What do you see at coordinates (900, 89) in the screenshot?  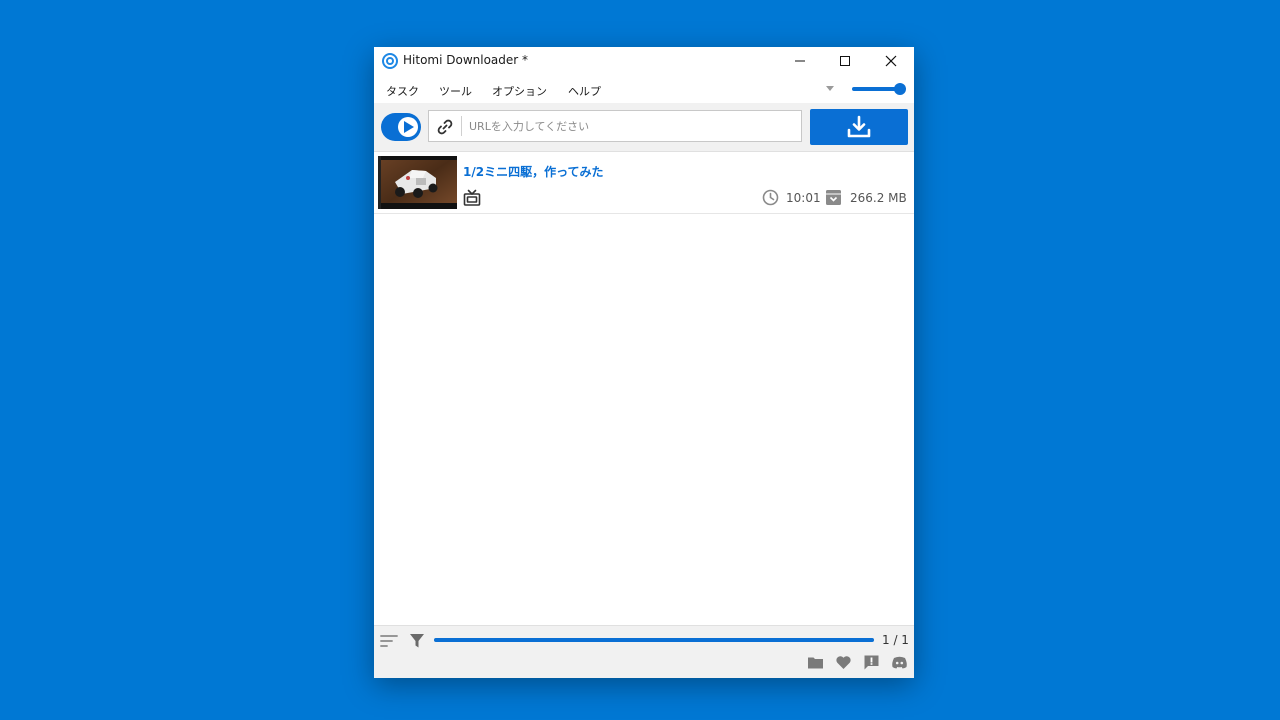 I see `volume-slider-thumb` at bounding box center [900, 89].